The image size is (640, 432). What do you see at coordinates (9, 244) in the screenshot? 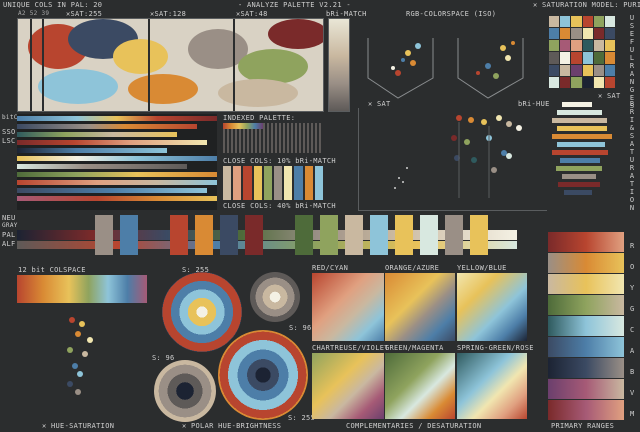
I see `alf-label: ALF` at bounding box center [9, 244].